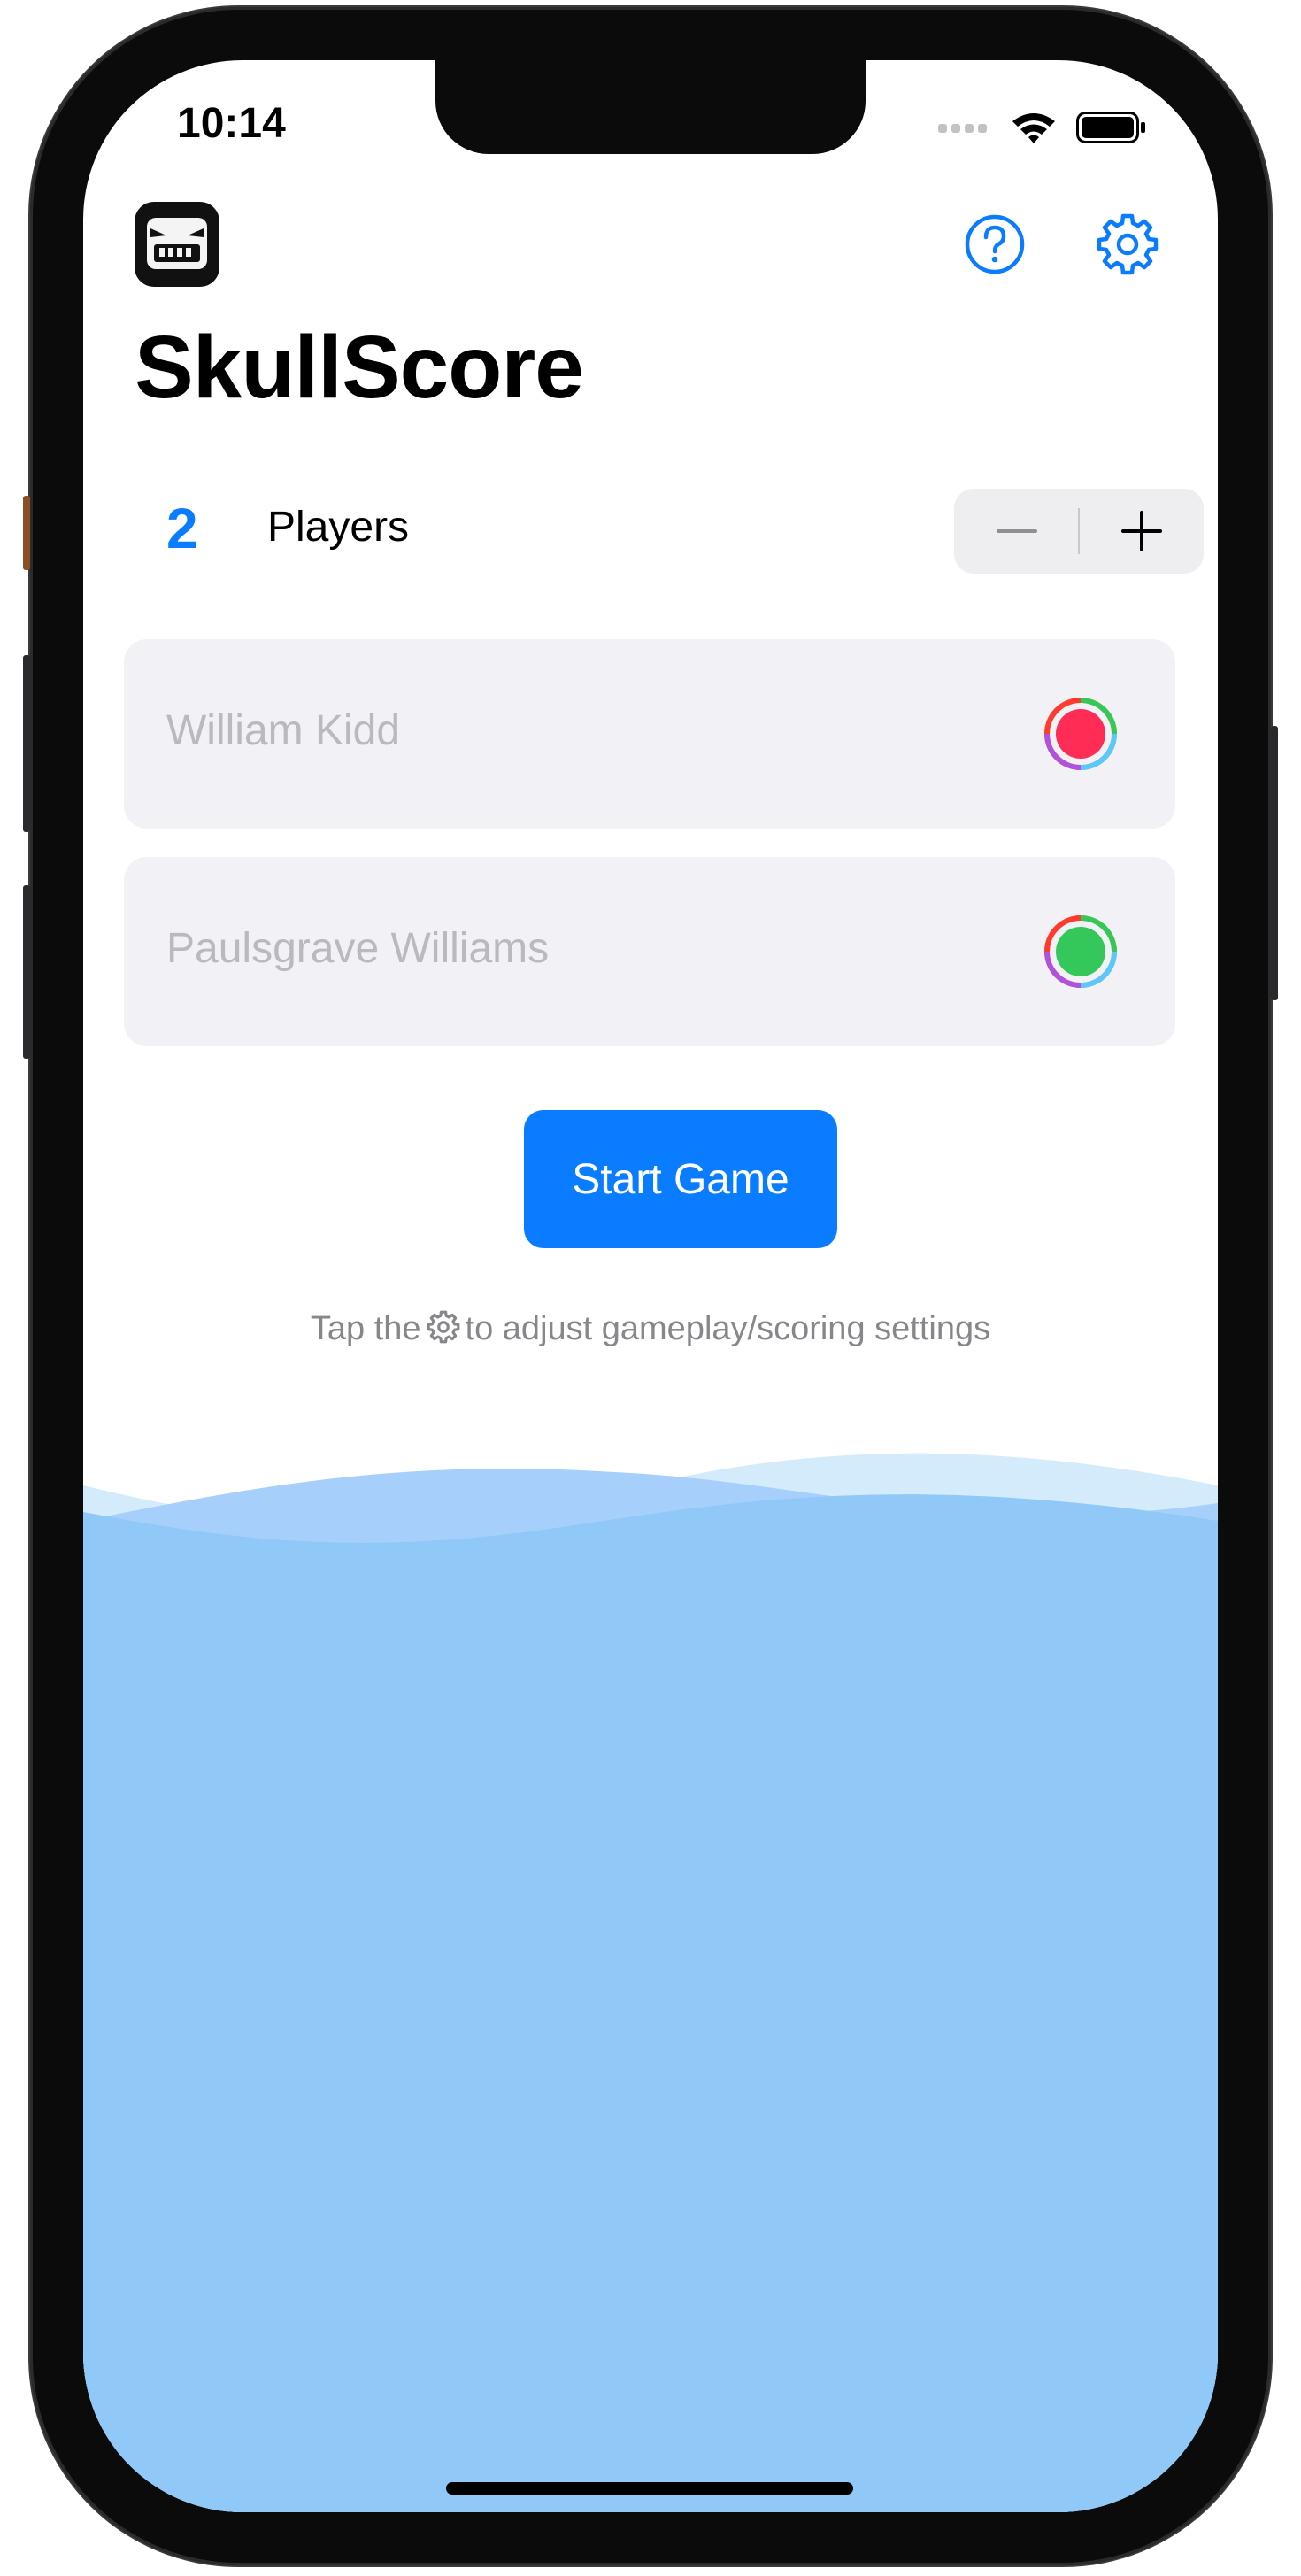 This screenshot has width=1301, height=2576. Describe the element at coordinates (681, 1179) in the screenshot. I see `start-game-button: Start Game` at that location.